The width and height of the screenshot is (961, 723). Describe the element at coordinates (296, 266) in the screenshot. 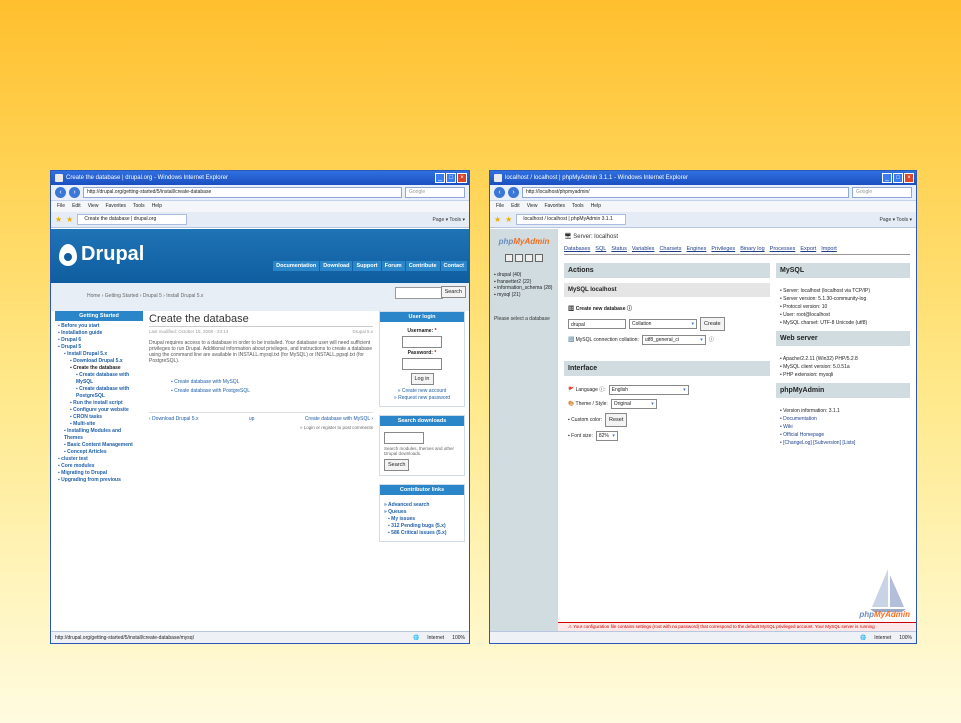

I see `nav-documentation: Documentation` at that location.